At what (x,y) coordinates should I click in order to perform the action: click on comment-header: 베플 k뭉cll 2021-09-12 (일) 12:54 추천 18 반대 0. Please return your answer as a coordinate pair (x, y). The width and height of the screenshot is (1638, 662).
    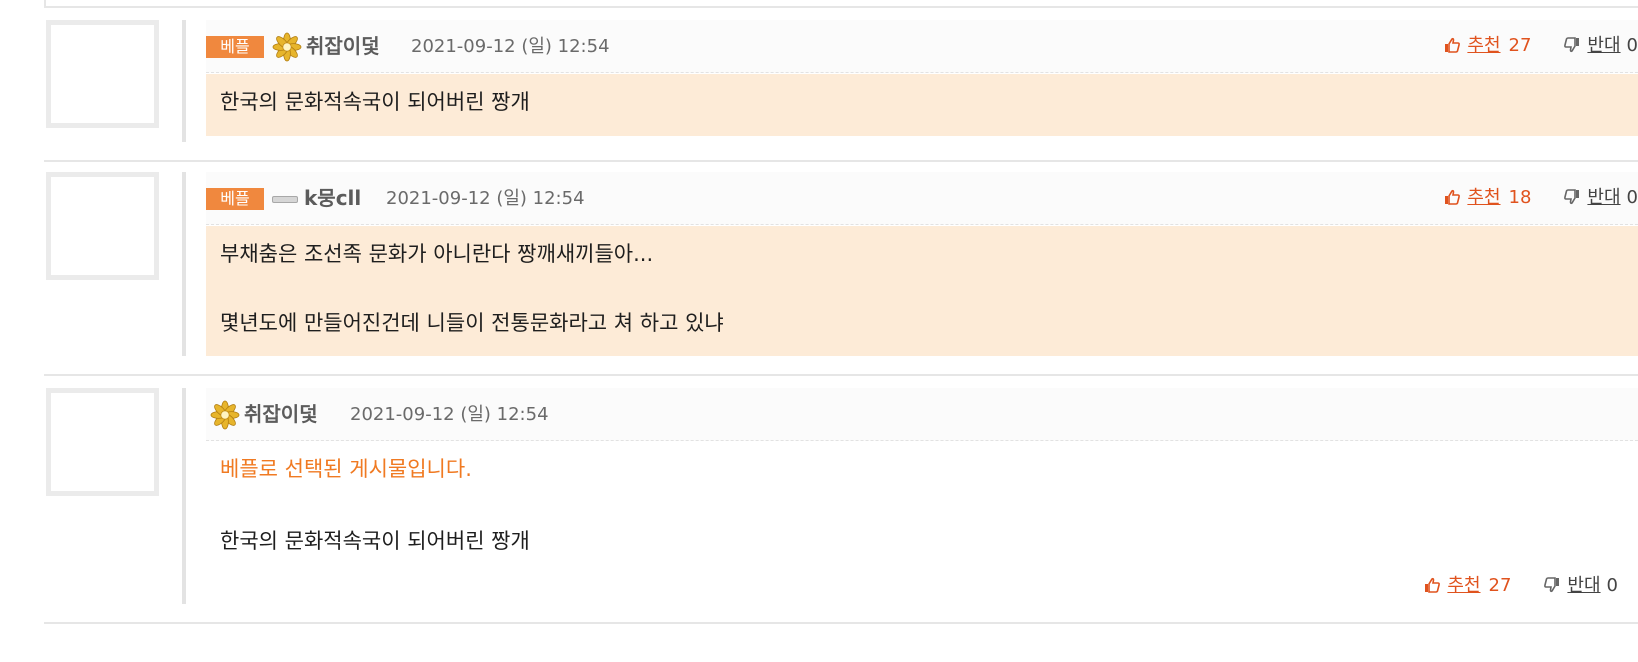
    Looking at the image, I should click on (922, 198).